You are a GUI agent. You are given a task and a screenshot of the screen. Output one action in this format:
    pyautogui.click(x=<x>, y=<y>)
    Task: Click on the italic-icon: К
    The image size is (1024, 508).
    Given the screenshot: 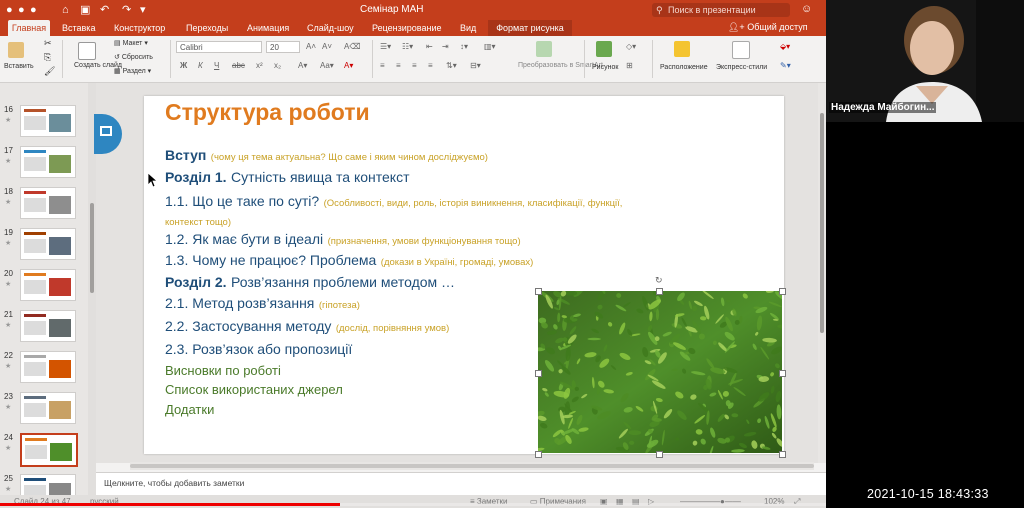 What is the action you would take?
    pyautogui.click(x=200, y=65)
    